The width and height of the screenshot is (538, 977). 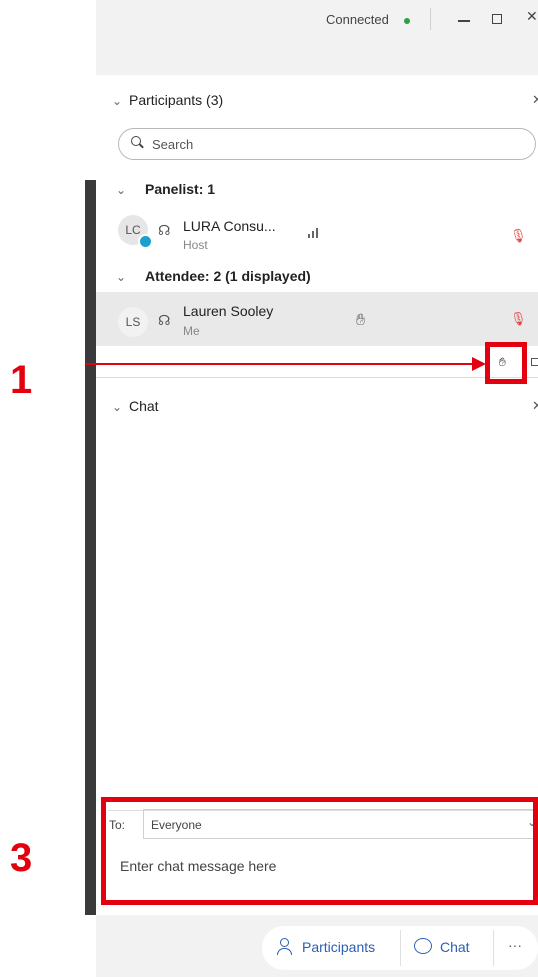 What do you see at coordinates (534, 362) in the screenshot?
I see `reaction-more-icon` at bounding box center [534, 362].